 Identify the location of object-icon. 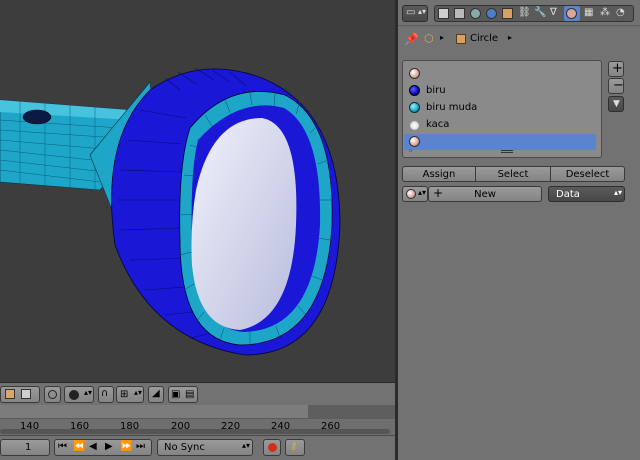
(461, 39).